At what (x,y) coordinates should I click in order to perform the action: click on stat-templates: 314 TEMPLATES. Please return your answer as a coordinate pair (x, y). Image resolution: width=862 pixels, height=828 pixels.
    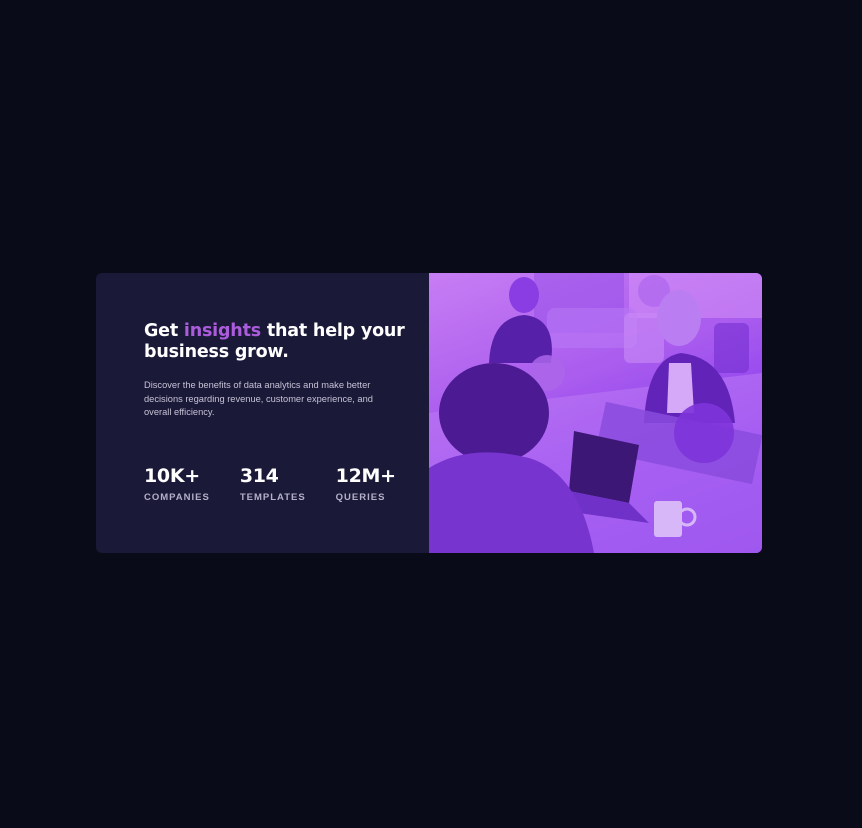
    Looking at the image, I should click on (273, 484).